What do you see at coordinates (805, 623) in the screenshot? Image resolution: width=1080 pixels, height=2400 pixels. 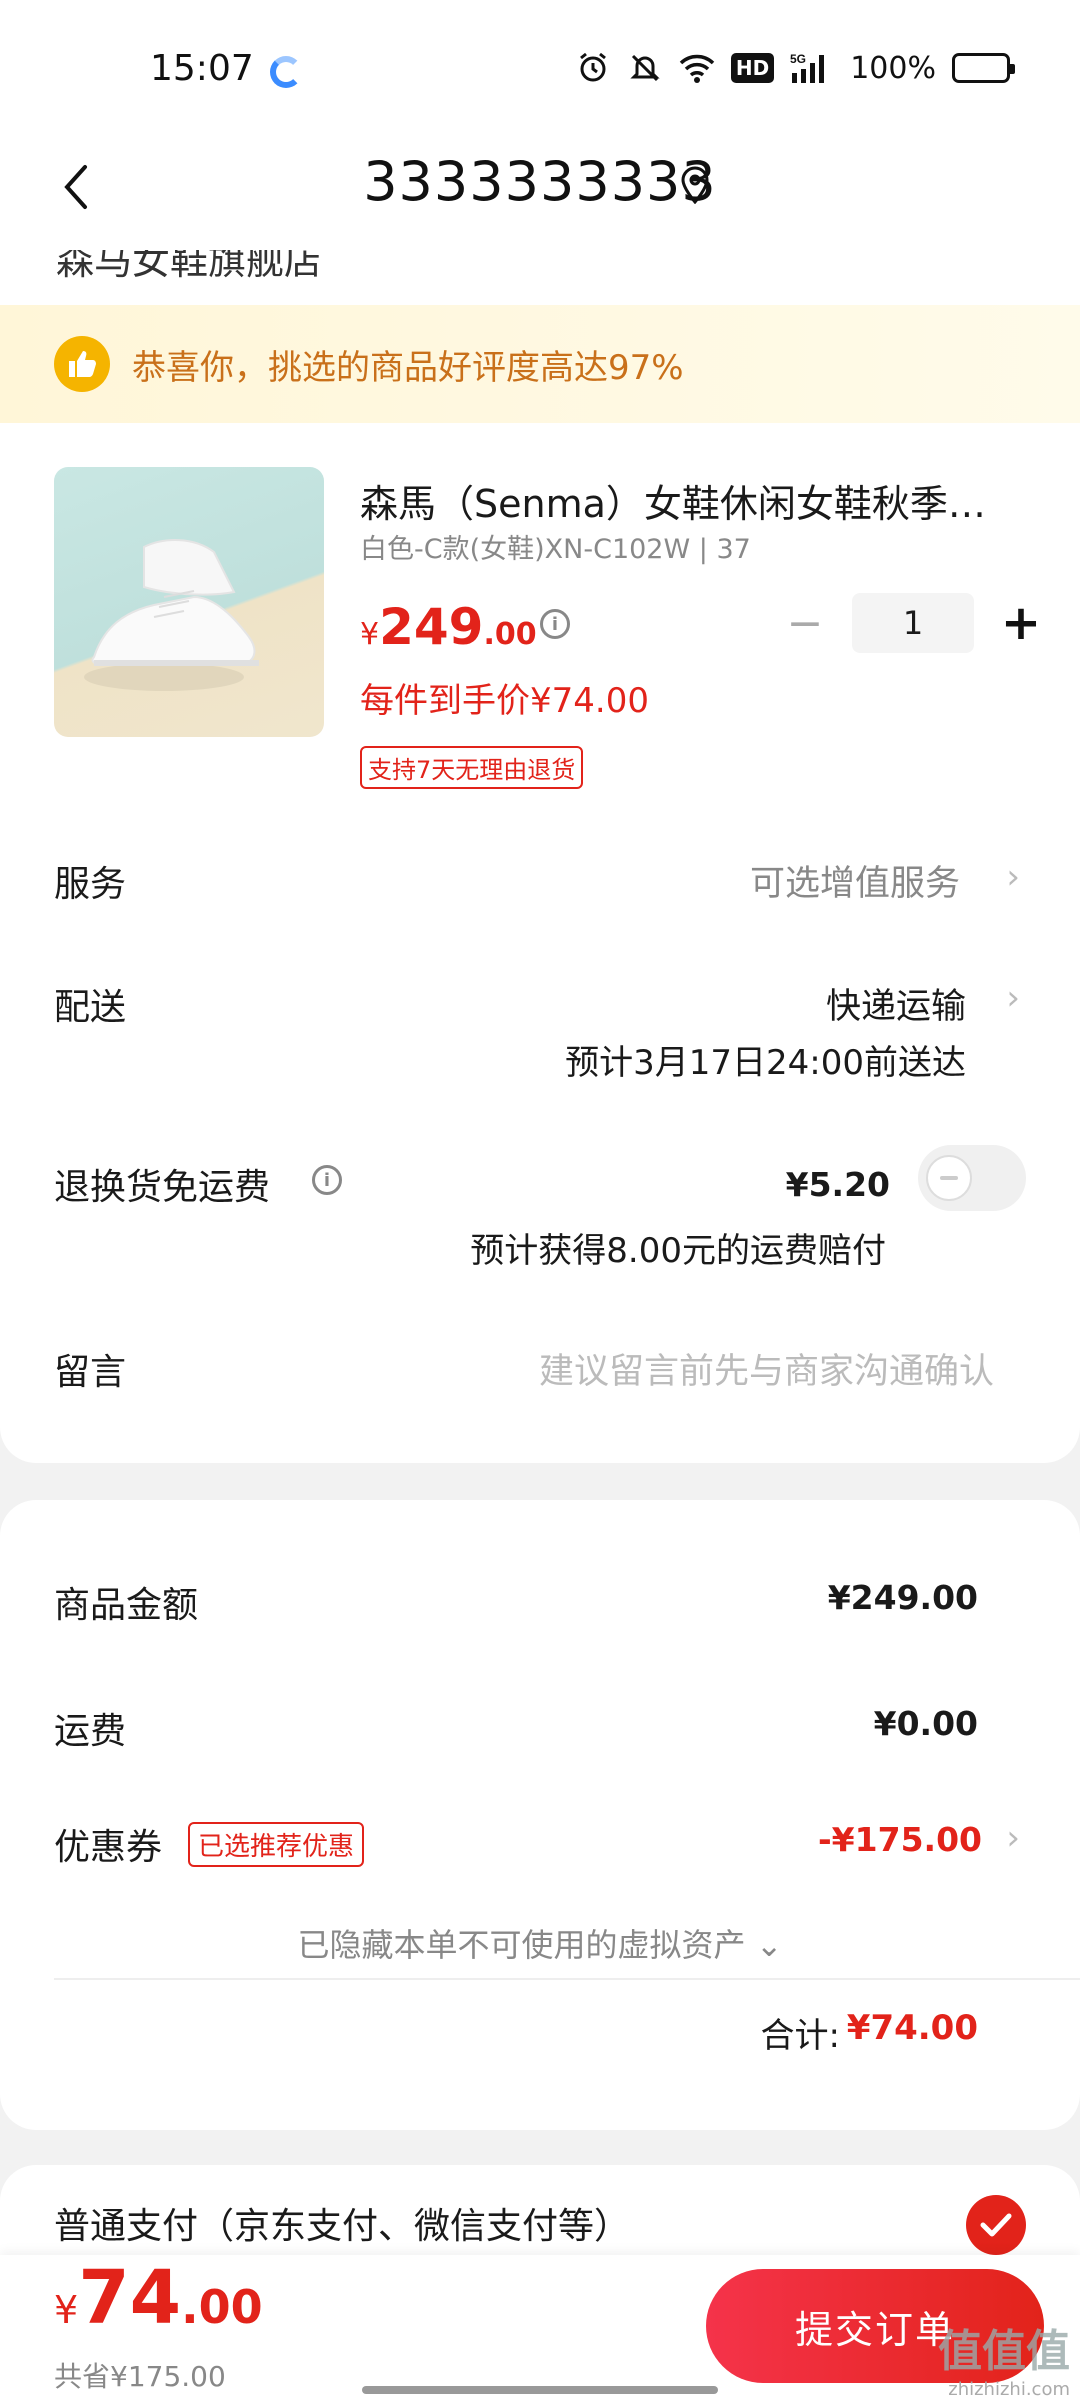 I see `qty-minus-button: −` at bounding box center [805, 623].